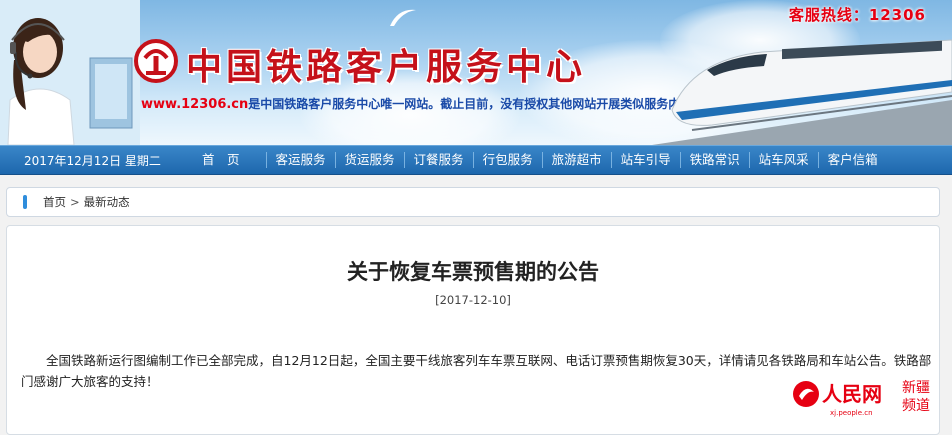 The height and width of the screenshot is (435, 952). Describe the element at coordinates (156, 61) in the screenshot. I see `railway-logo-icon` at that location.